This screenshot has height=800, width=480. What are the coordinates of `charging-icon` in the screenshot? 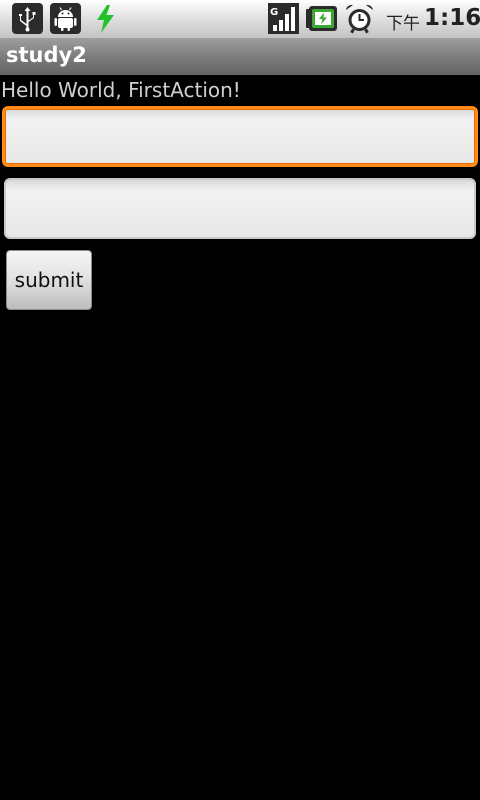 It's located at (105, 18).